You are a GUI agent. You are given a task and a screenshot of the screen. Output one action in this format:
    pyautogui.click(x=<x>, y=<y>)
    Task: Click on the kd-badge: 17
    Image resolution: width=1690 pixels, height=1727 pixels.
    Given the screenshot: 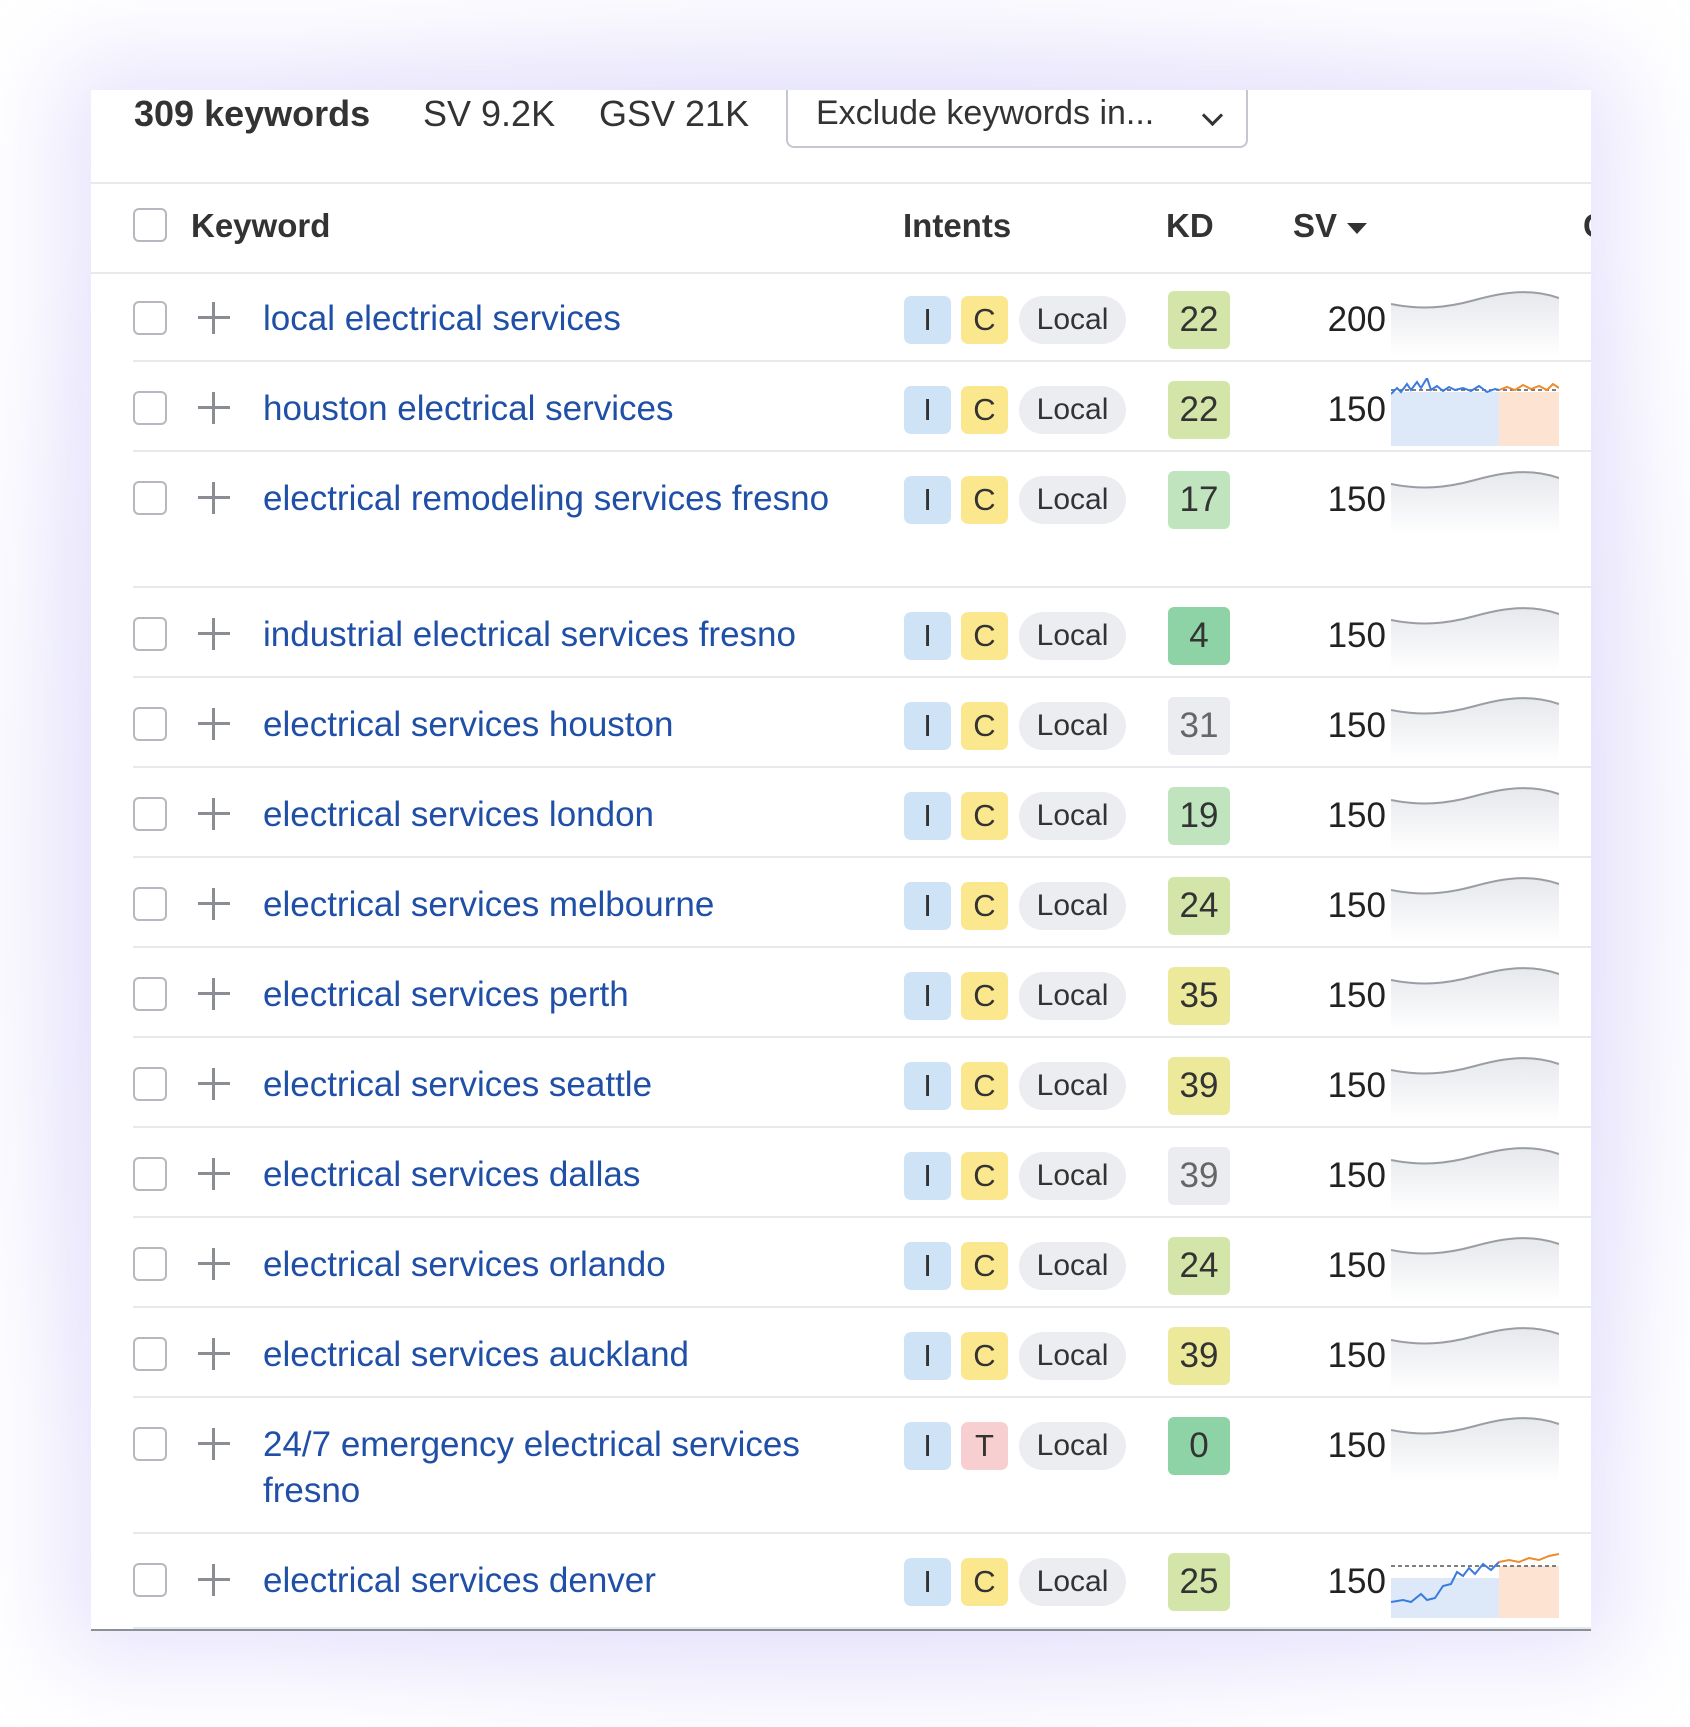 What is the action you would take?
    pyautogui.click(x=1199, y=500)
    